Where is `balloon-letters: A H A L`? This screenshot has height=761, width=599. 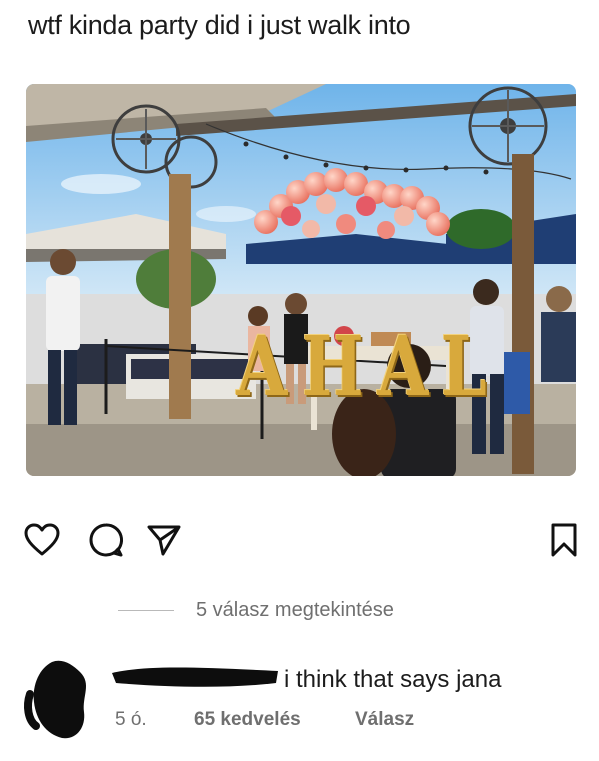
balloon-letters: A H A L is located at coordinates (360, 358).